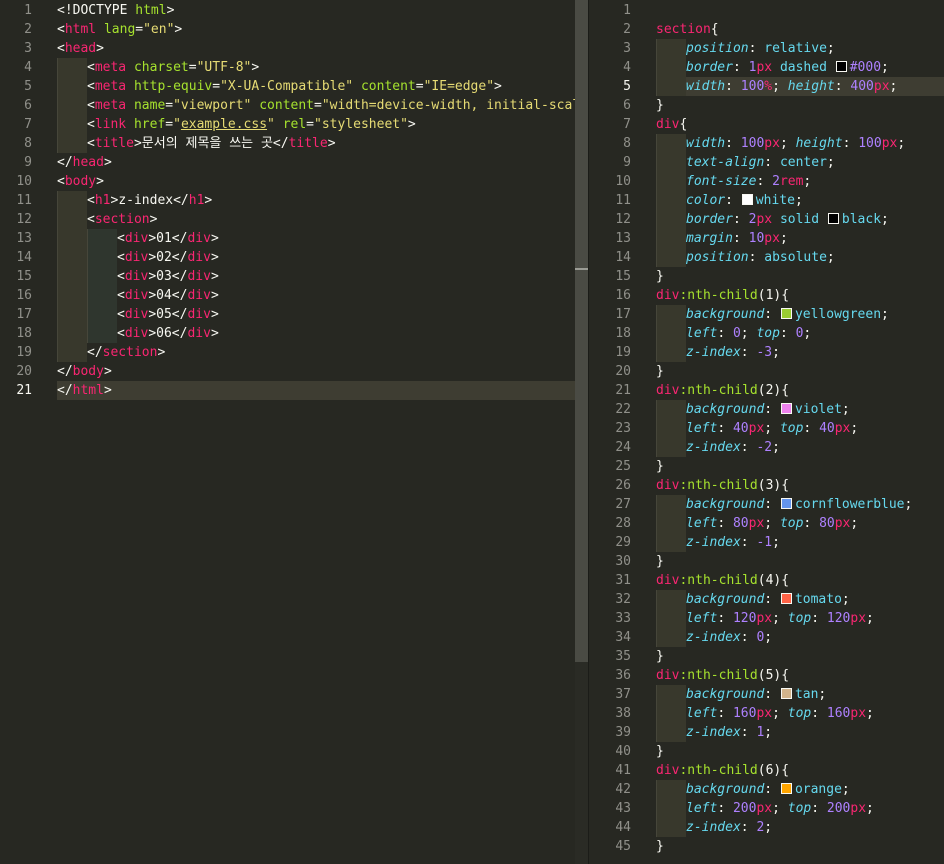 The height and width of the screenshot is (864, 944). What do you see at coordinates (800, 295) in the screenshot?
I see `code-line: div:nth-child(1){` at bounding box center [800, 295].